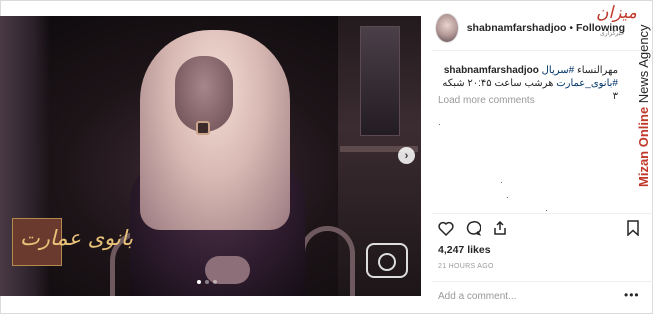 The image size is (653, 314). What do you see at coordinates (517, 28) in the screenshot?
I see `username-link: shabnamfarshadjoo` at bounding box center [517, 28].